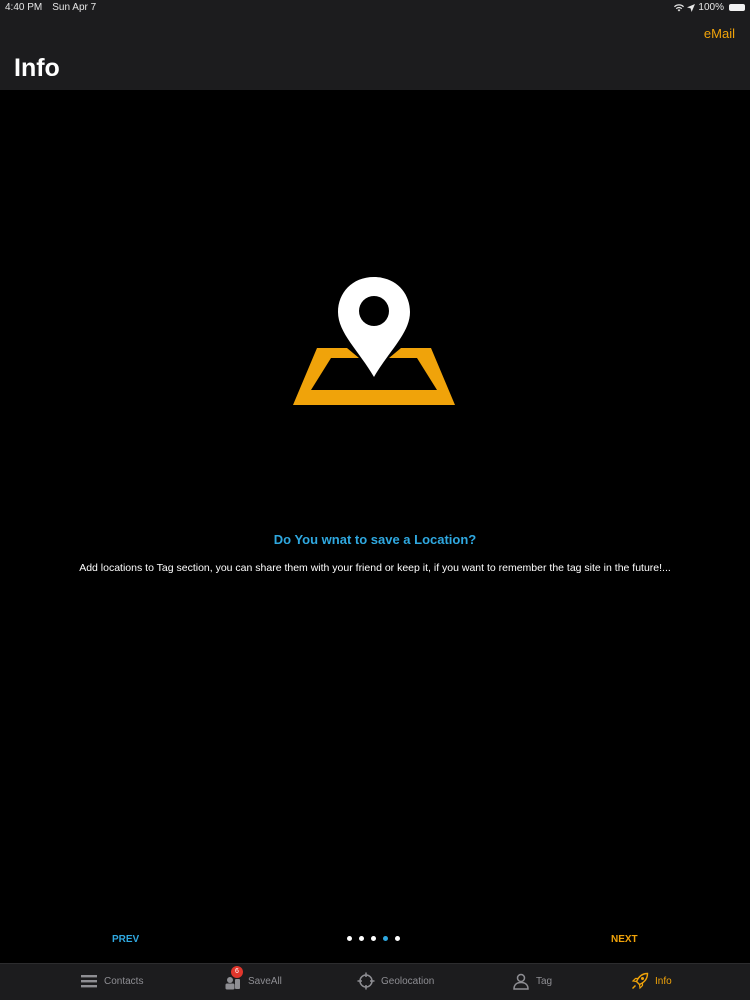  I want to click on status-left: 4:40 PM Sun Apr 7, so click(50, 7).